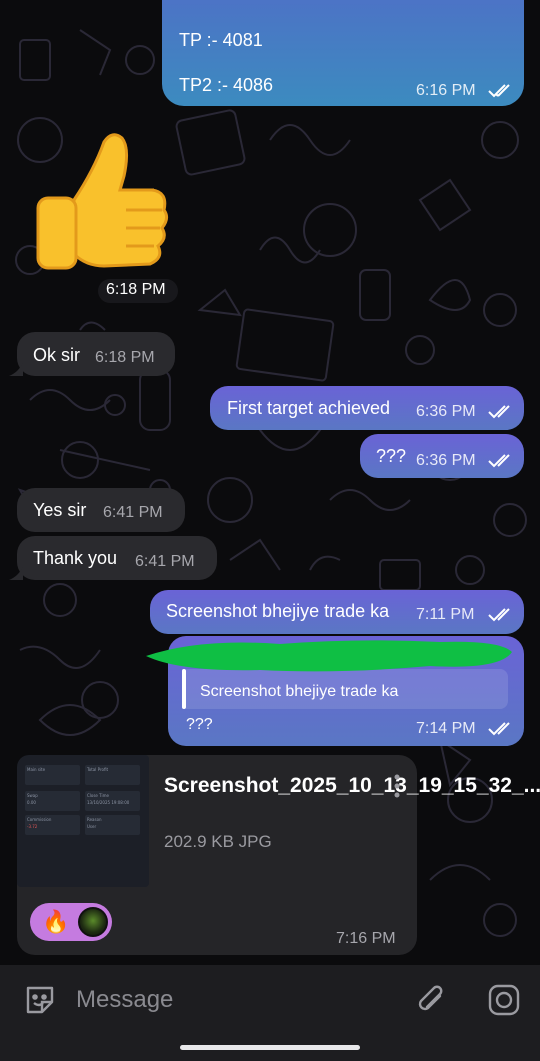  Describe the element at coordinates (93, 922) in the screenshot. I see `reactor-avatar` at that location.